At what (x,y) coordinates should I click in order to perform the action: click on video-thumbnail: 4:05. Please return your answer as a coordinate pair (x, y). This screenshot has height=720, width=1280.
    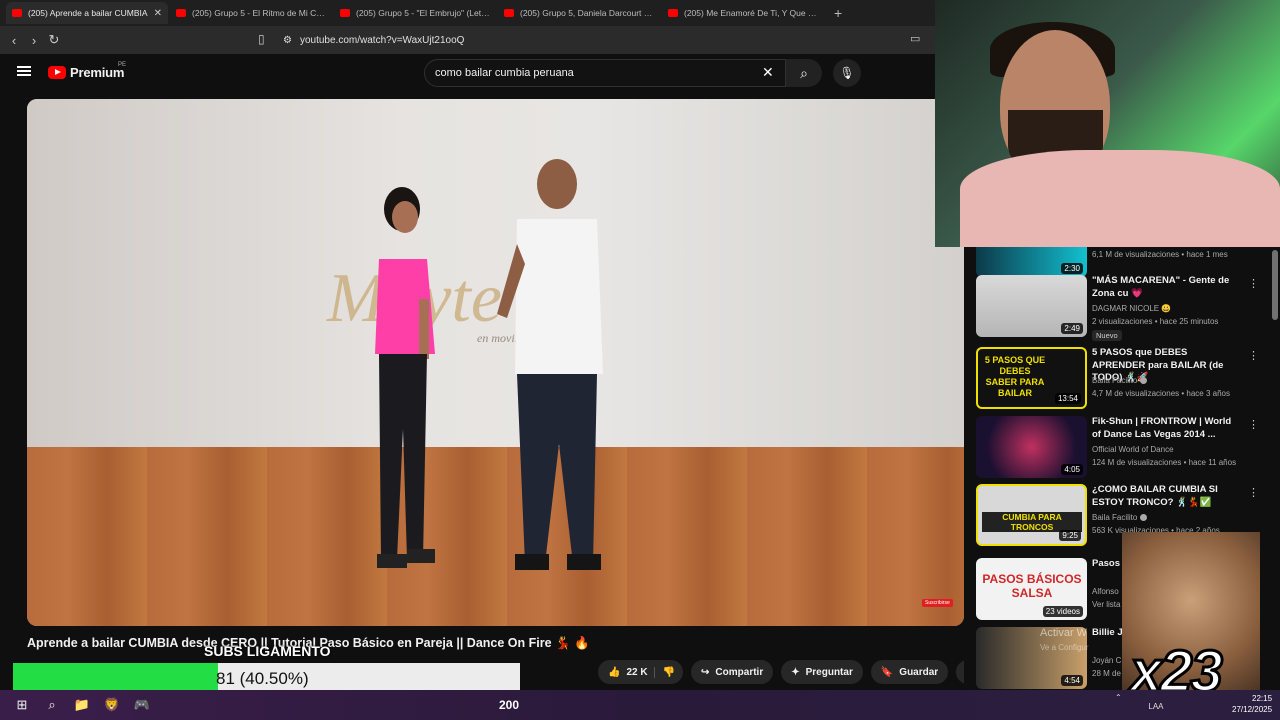
    Looking at the image, I should click on (1031, 447).